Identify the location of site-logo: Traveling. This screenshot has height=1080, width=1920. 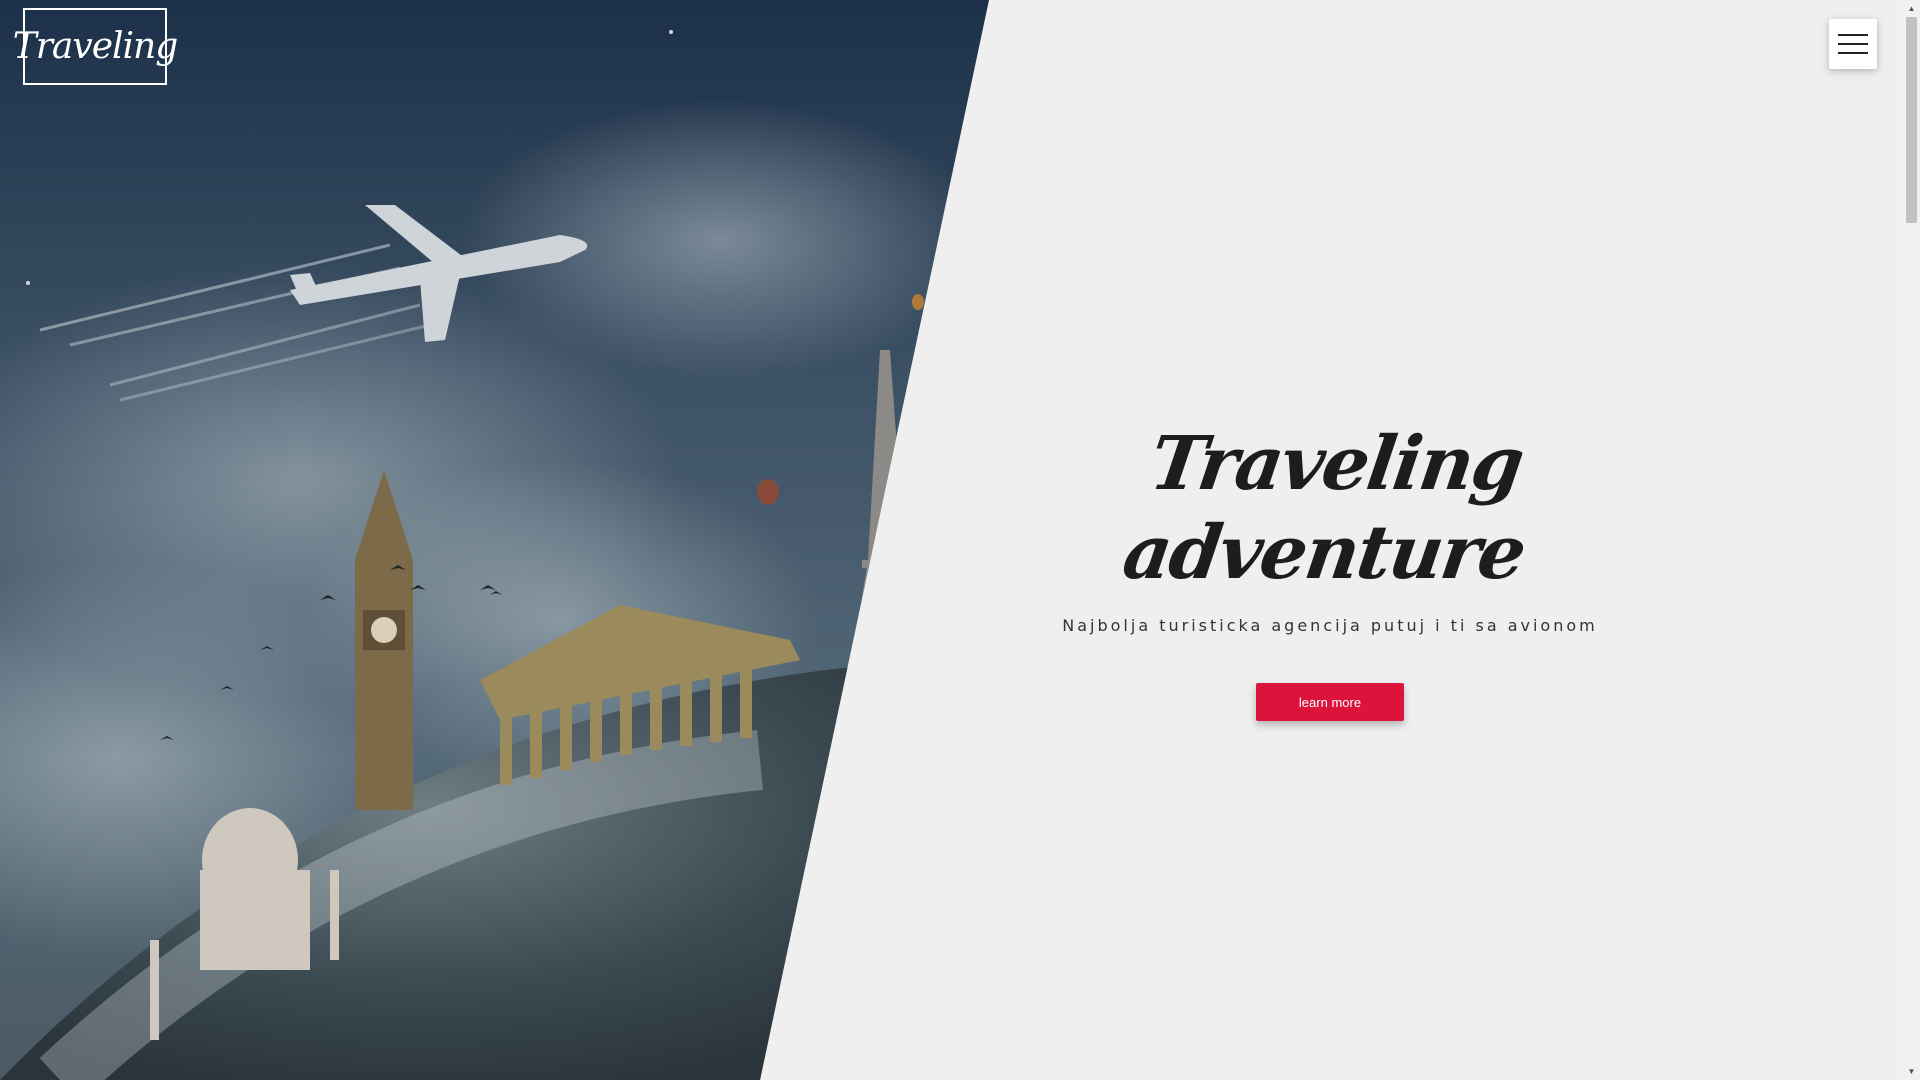
(95, 46).